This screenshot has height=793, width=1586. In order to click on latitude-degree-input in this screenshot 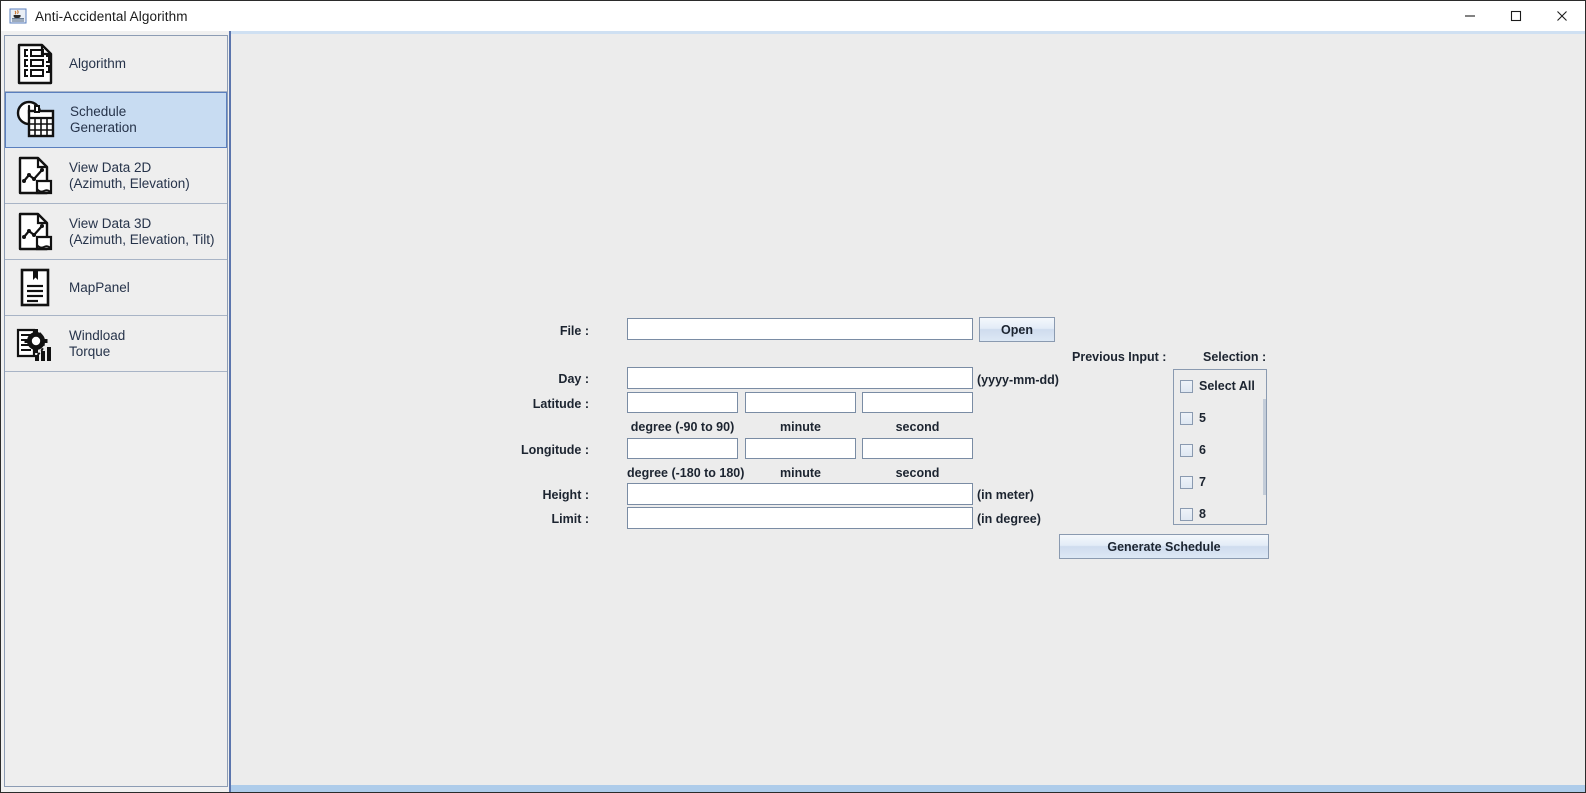, I will do `click(682, 402)`.